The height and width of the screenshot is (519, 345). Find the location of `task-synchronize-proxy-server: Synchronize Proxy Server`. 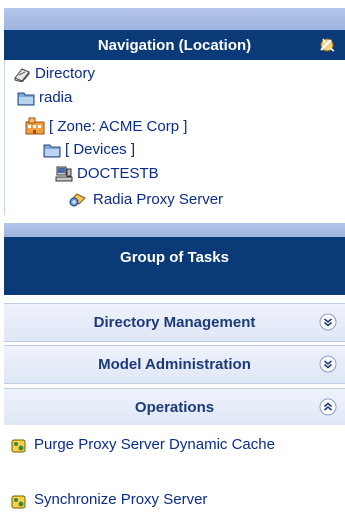

task-synchronize-proxy-server: Synchronize Proxy Server is located at coordinates (175, 501).